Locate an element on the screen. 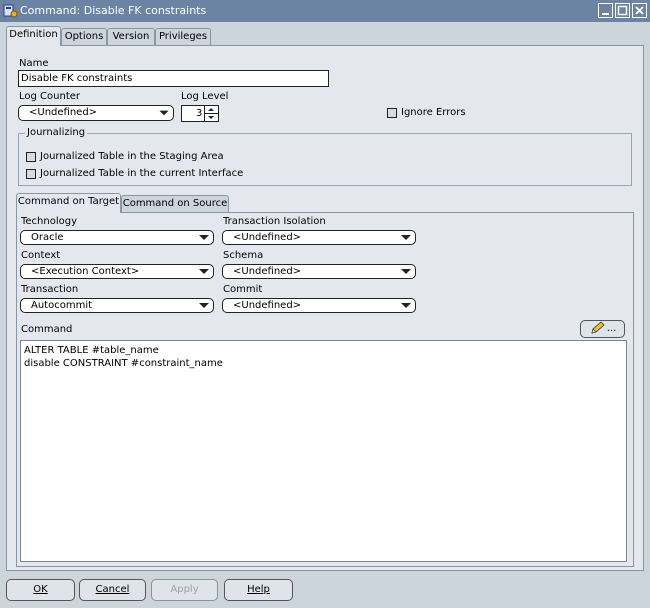 This screenshot has width=650, height=608. transaction-isolation-select: <Undefined> is located at coordinates (319, 237).